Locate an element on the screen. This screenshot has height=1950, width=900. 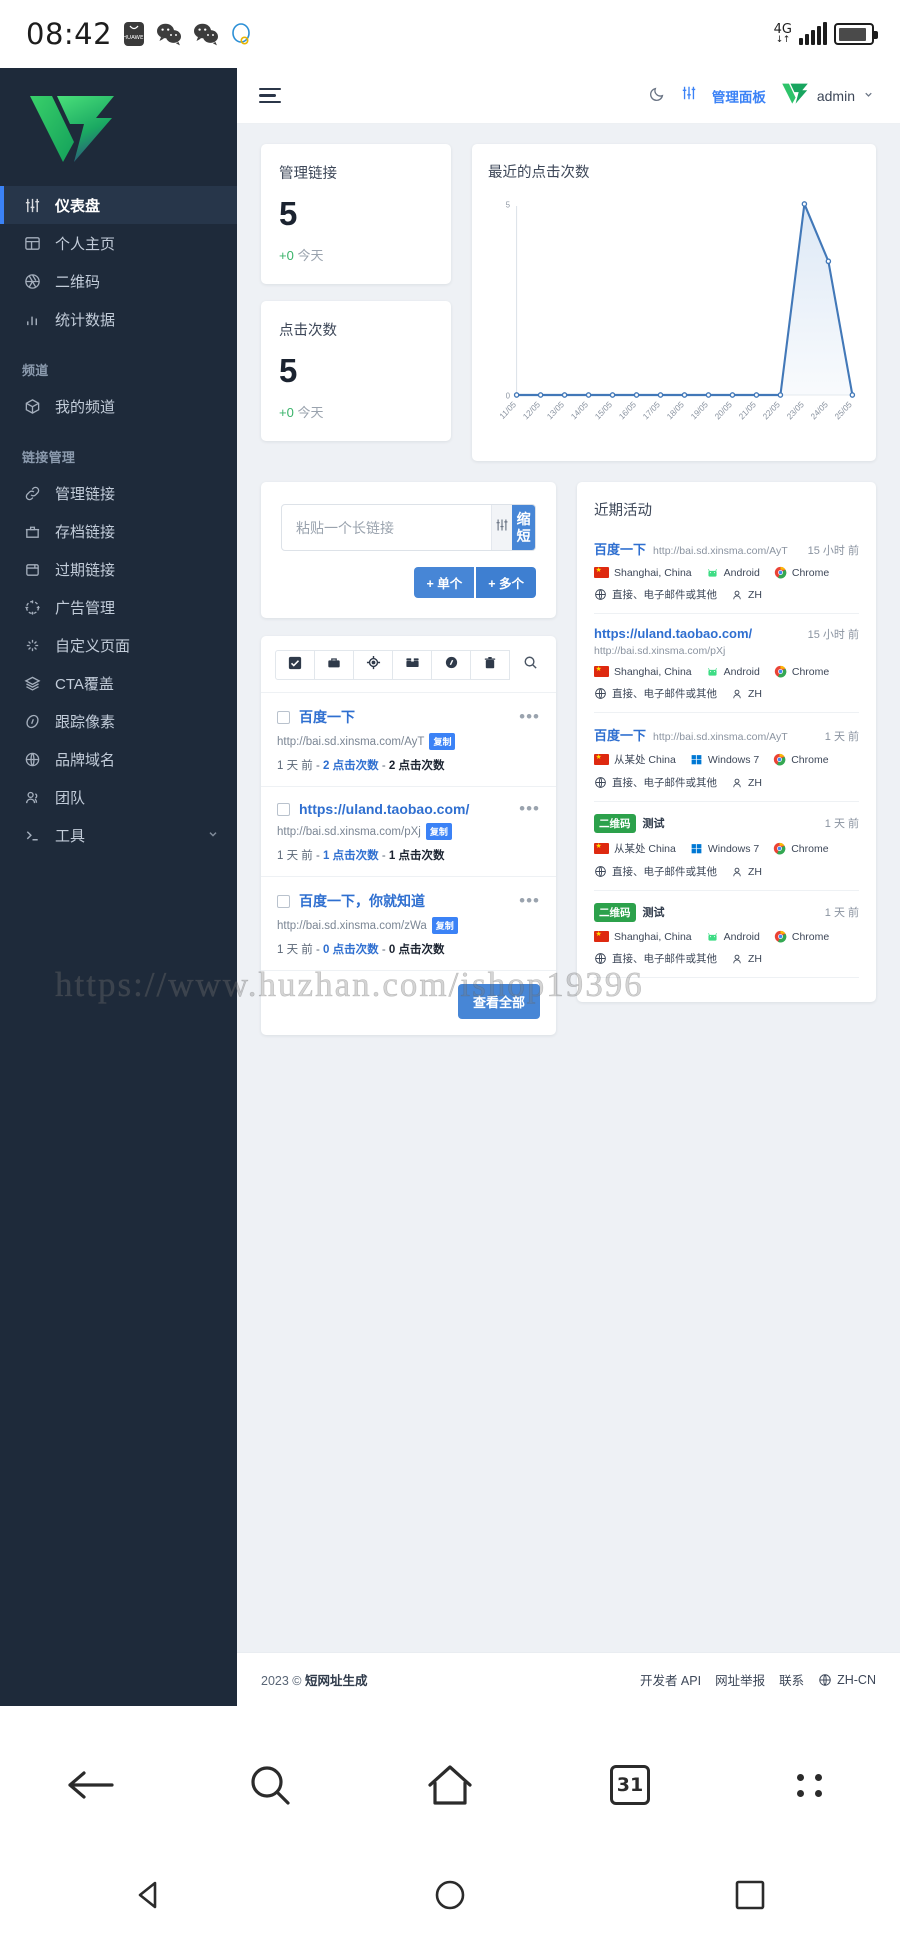
link-clicks: 2 点击次数 is located at coordinates (351, 766).